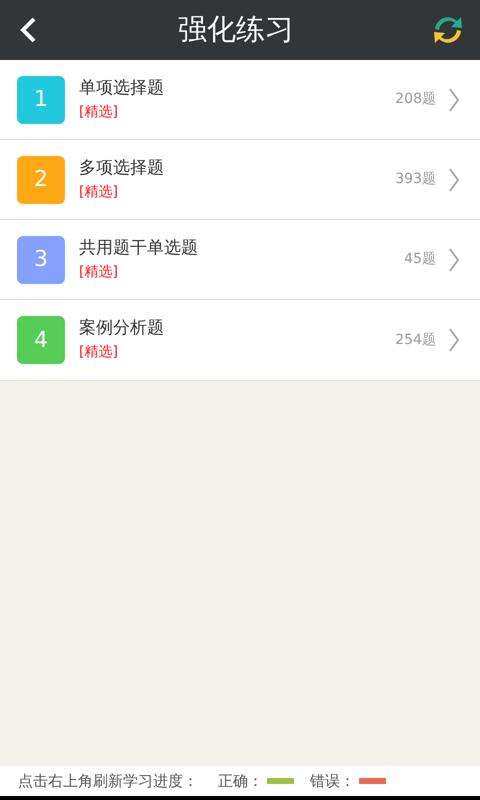 This screenshot has width=480, height=800. What do you see at coordinates (415, 340) in the screenshot?
I see `question-count: 254题` at bounding box center [415, 340].